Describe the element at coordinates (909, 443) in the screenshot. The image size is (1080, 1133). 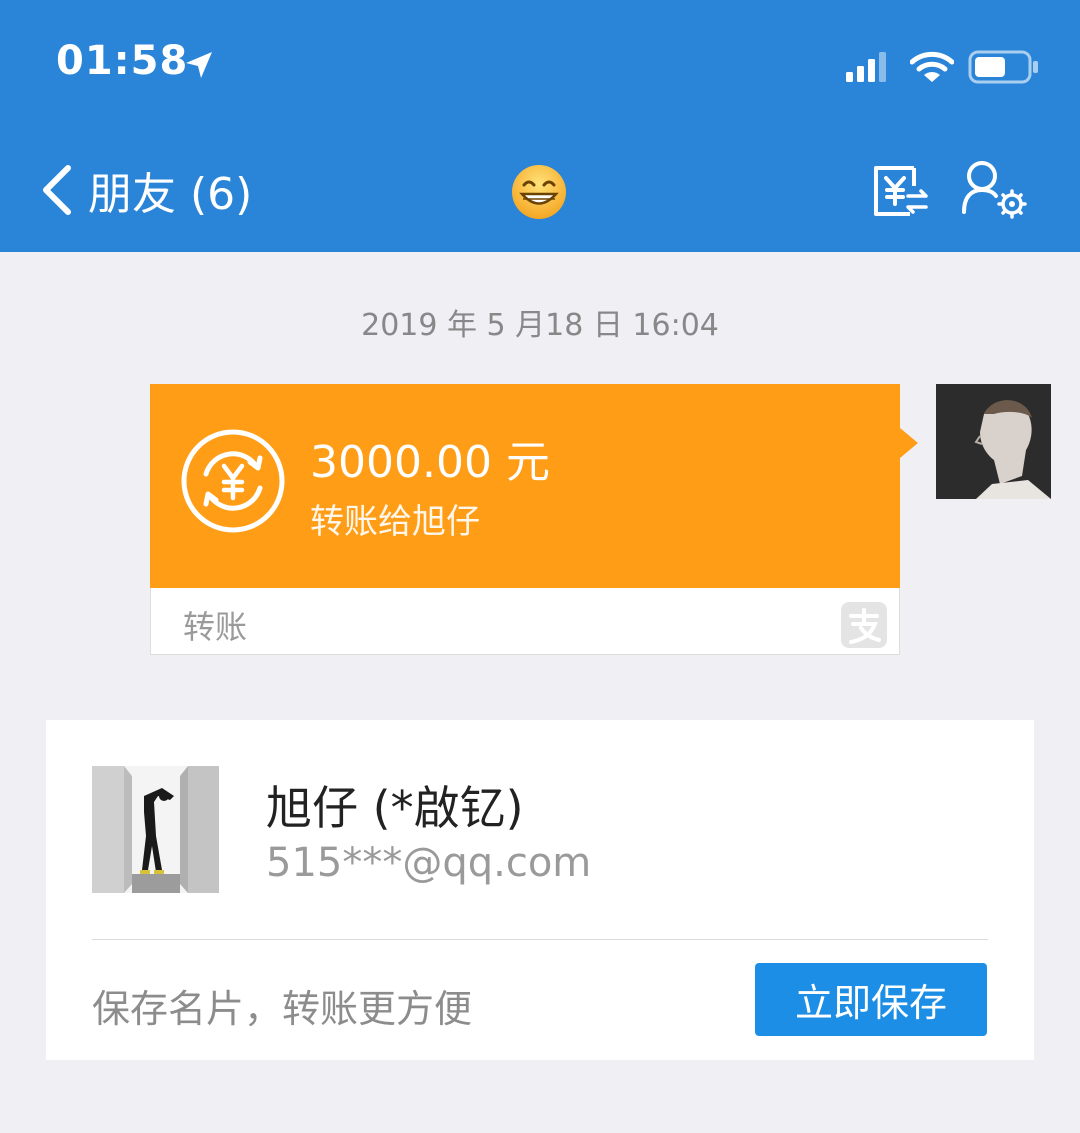
I see `bubble-tail` at that location.